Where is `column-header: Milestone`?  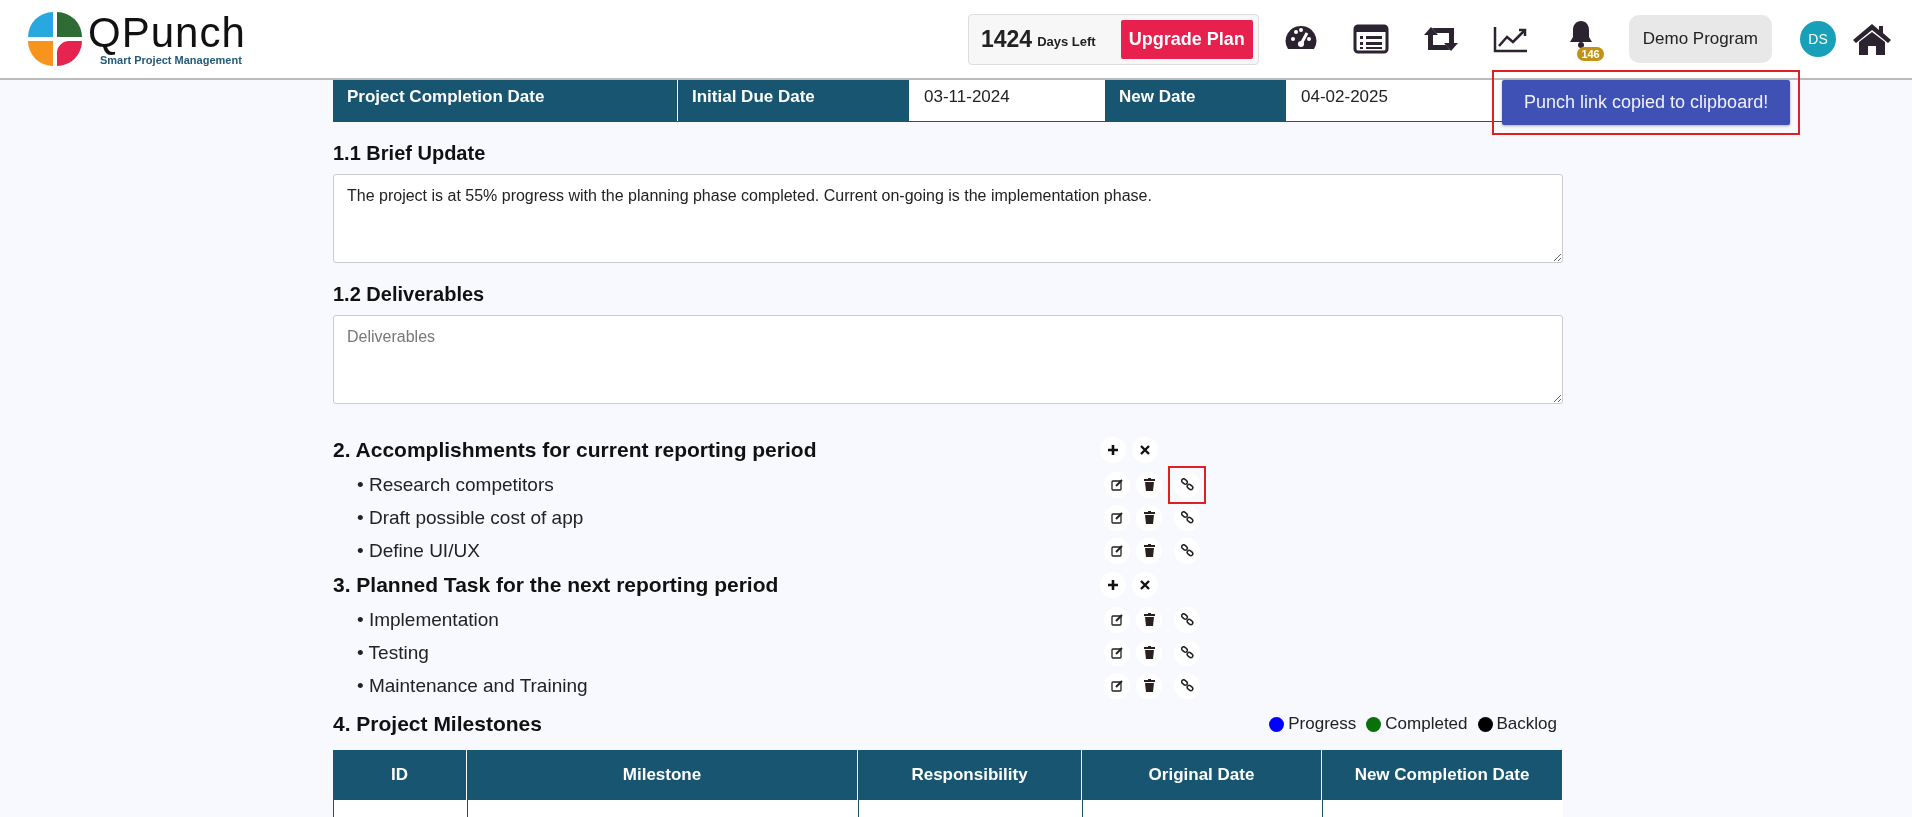
column-header: Milestone is located at coordinates (662, 775).